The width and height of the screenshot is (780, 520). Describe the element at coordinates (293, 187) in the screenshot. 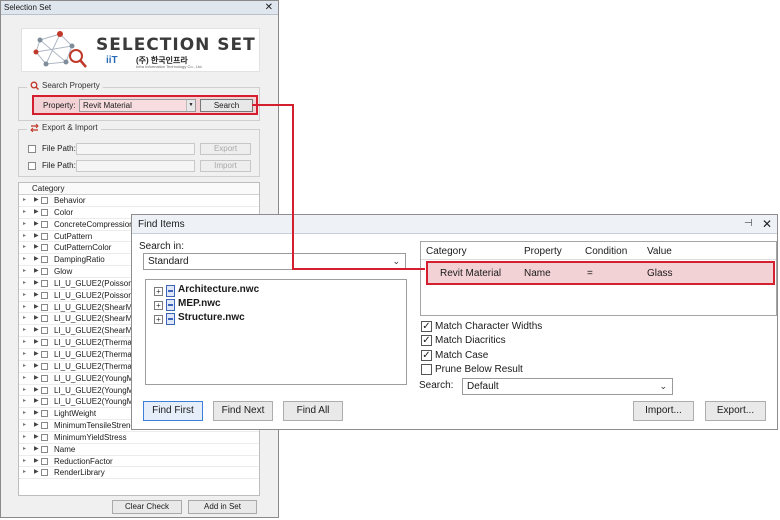

I see `connector-line` at that location.